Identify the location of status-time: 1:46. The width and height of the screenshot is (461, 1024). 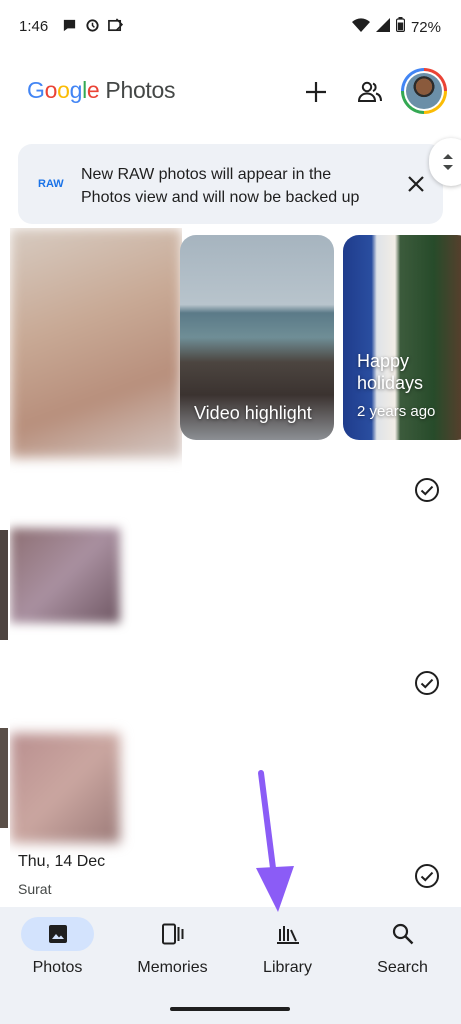
(34, 26).